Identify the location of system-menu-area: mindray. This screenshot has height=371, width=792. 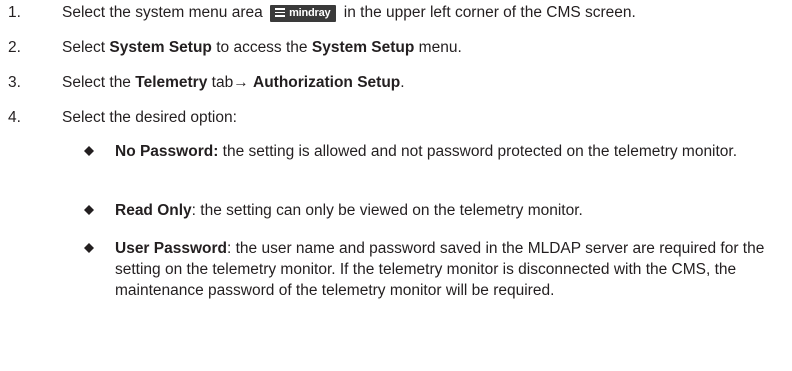
(303, 13).